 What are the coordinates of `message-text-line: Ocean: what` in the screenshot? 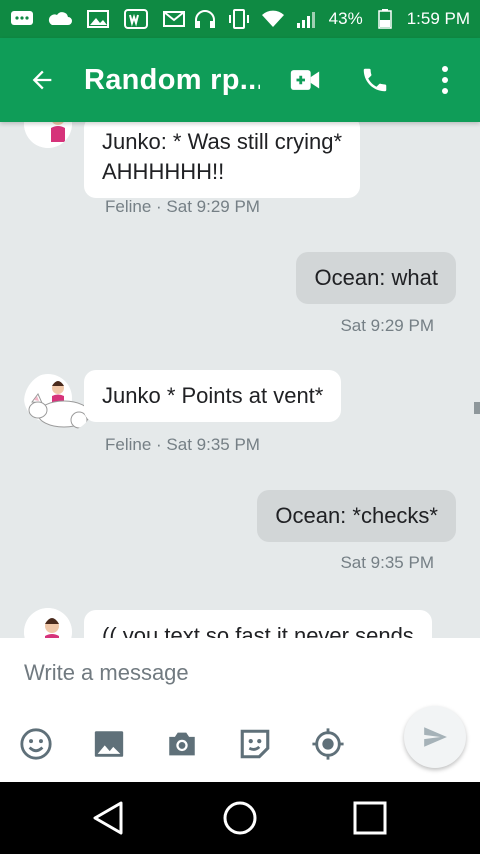 It's located at (376, 277).